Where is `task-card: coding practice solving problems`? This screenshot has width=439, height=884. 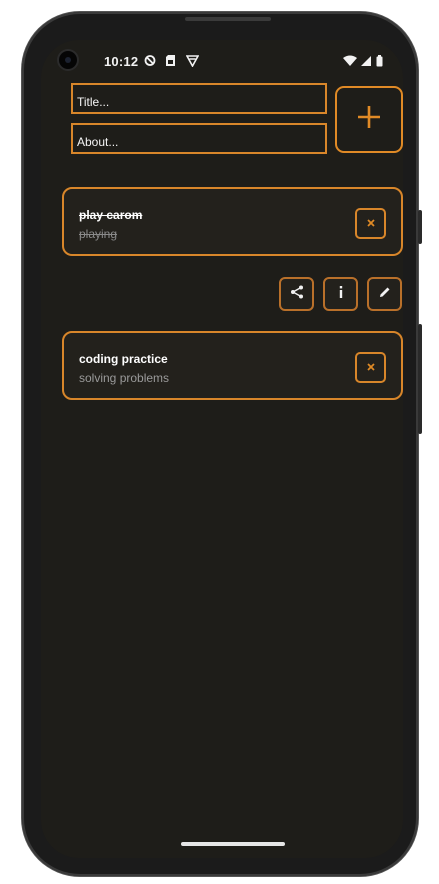
task-card: coding practice solving problems is located at coordinates (232, 365).